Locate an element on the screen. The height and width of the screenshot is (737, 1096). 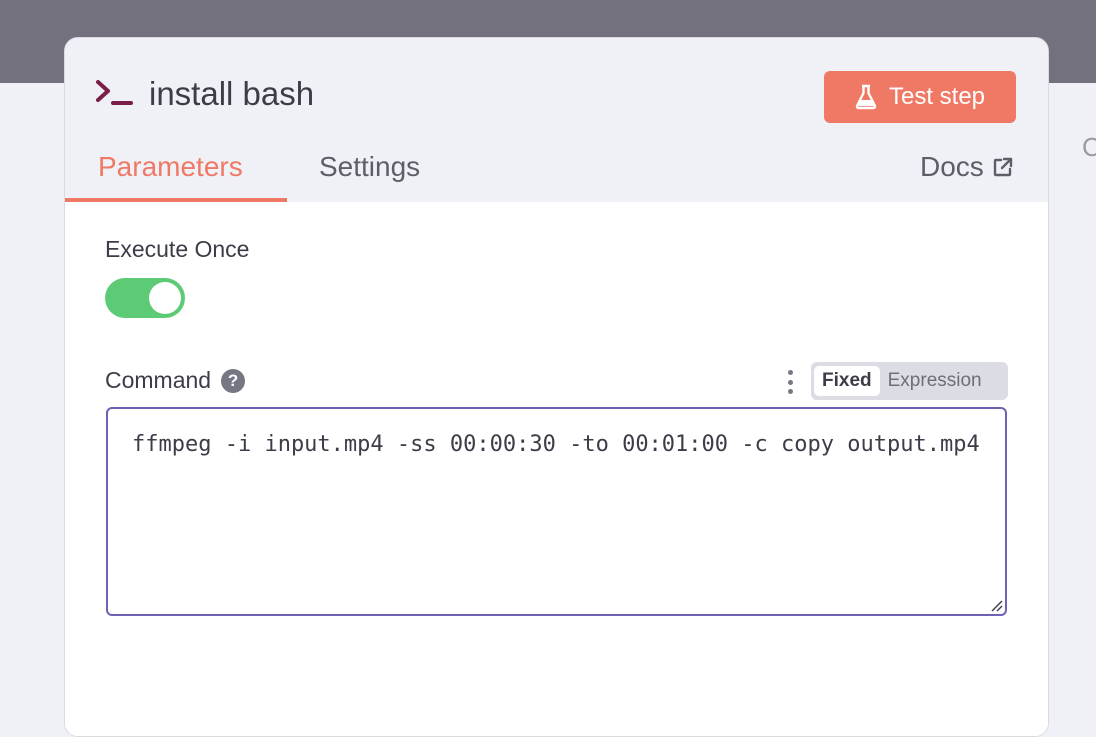
test-step-button: Test step is located at coordinates (920, 97).